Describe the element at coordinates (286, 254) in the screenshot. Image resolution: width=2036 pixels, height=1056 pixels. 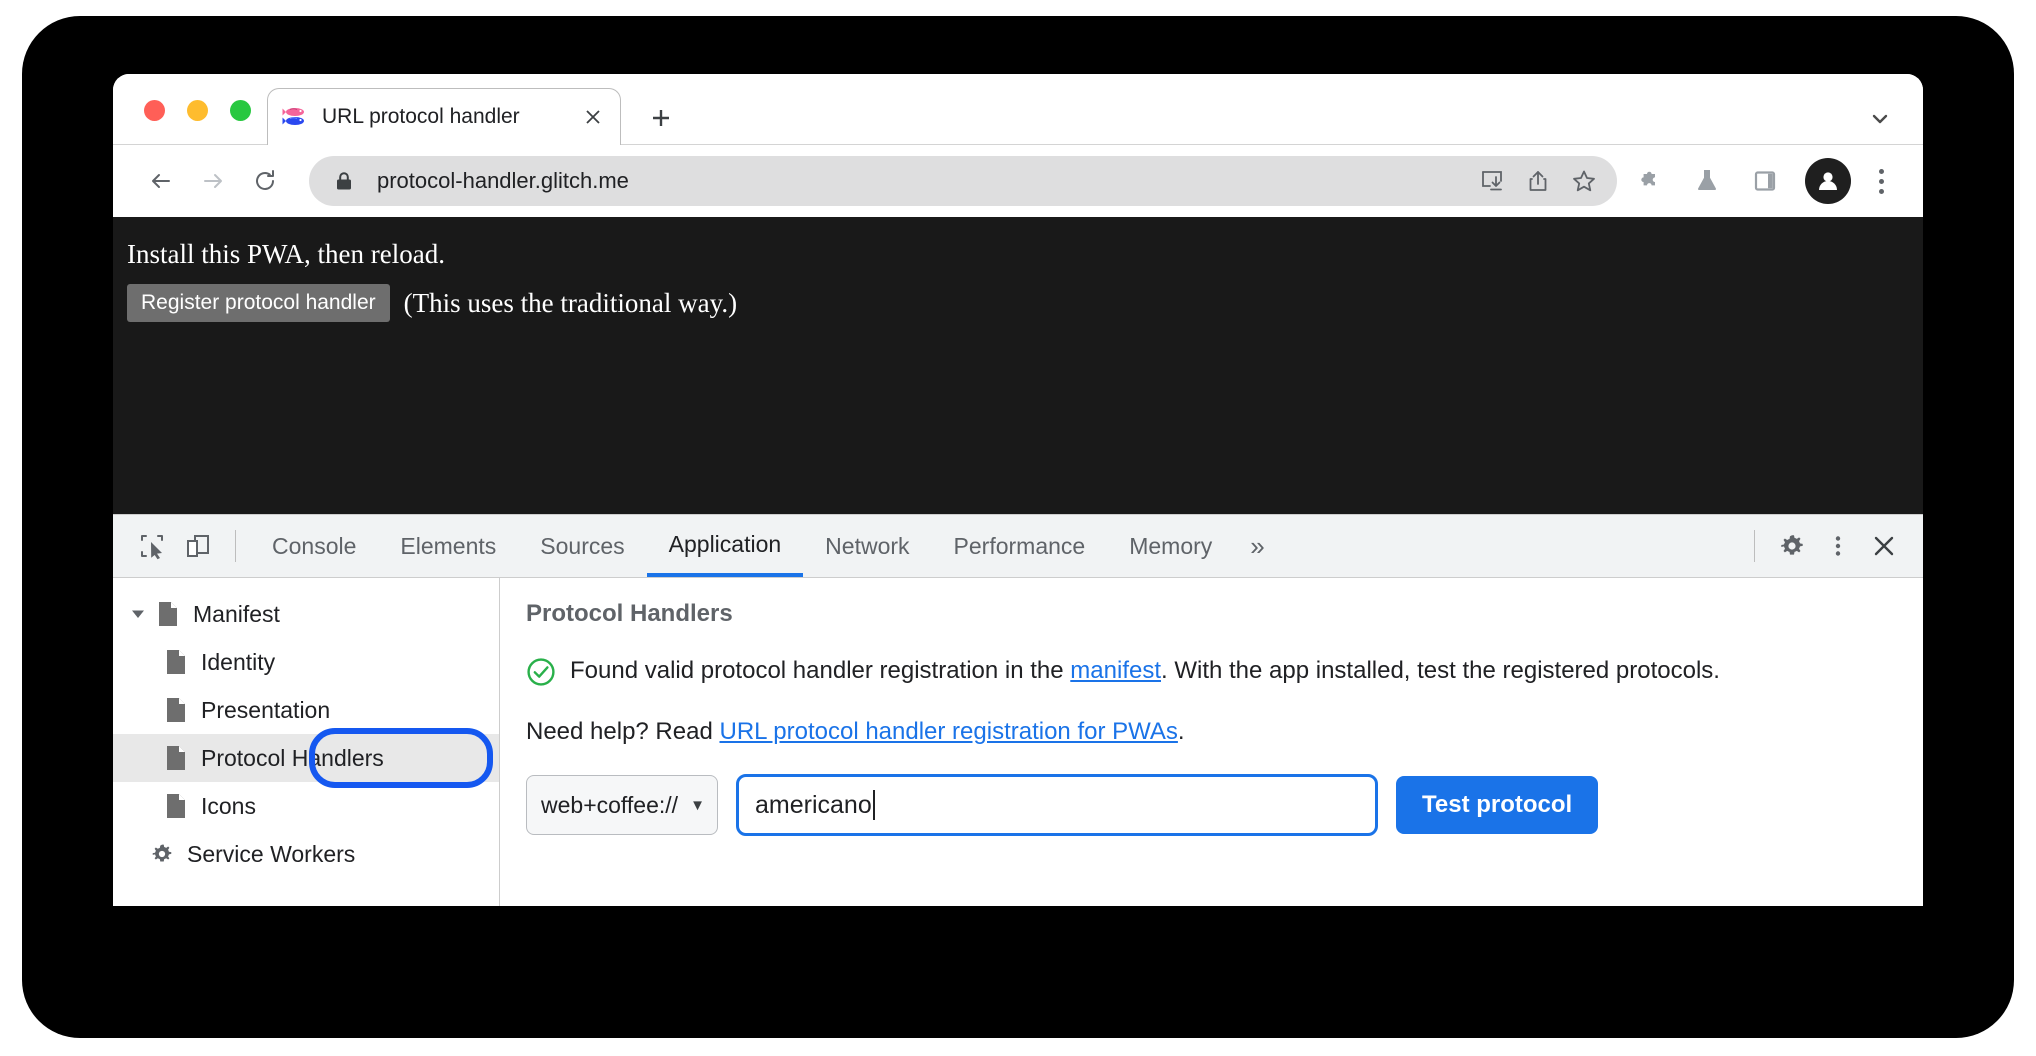
I see `install-pwa-heading: Install this PWA, then reload.` at that location.